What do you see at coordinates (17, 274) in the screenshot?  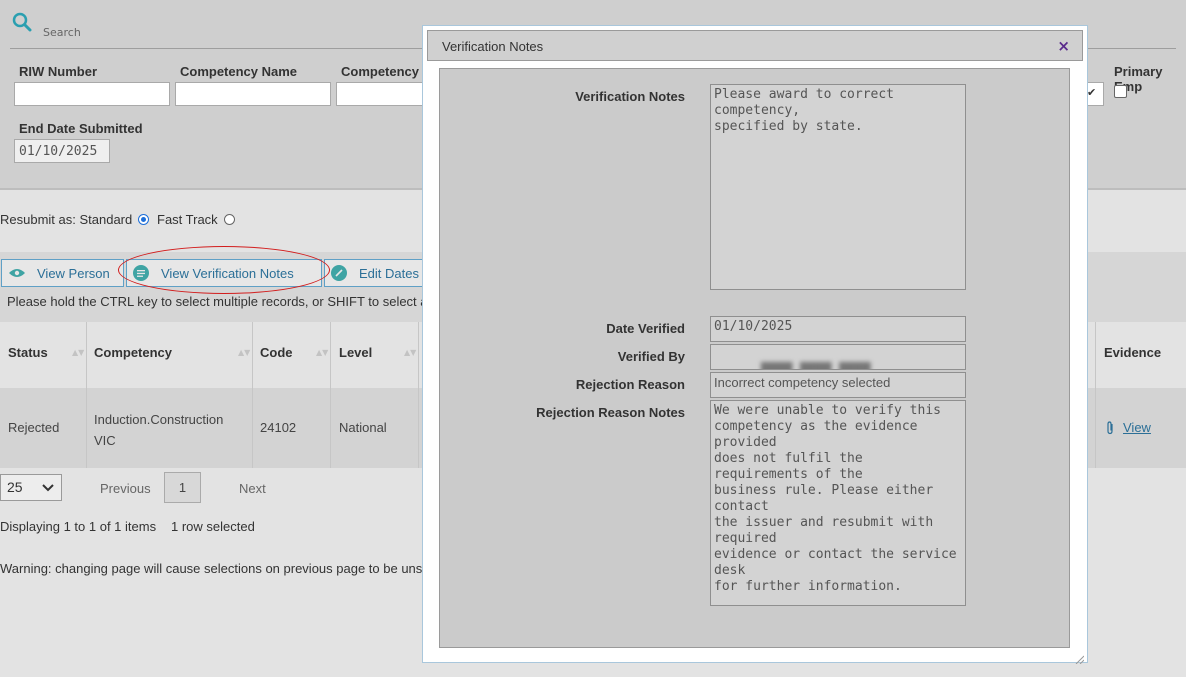 I see `eye-icon` at bounding box center [17, 274].